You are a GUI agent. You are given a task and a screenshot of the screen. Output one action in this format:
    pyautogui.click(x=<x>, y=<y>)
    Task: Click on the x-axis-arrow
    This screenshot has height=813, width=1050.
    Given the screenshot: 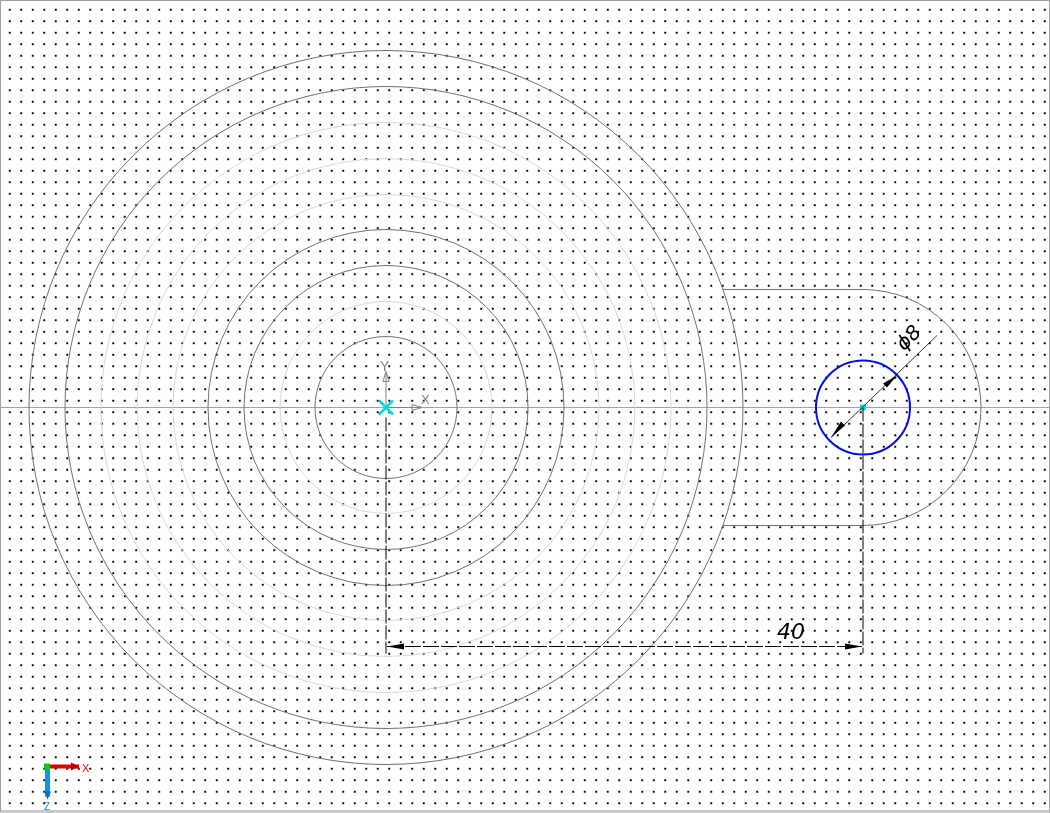 What is the action you would take?
    pyautogui.click(x=404, y=407)
    